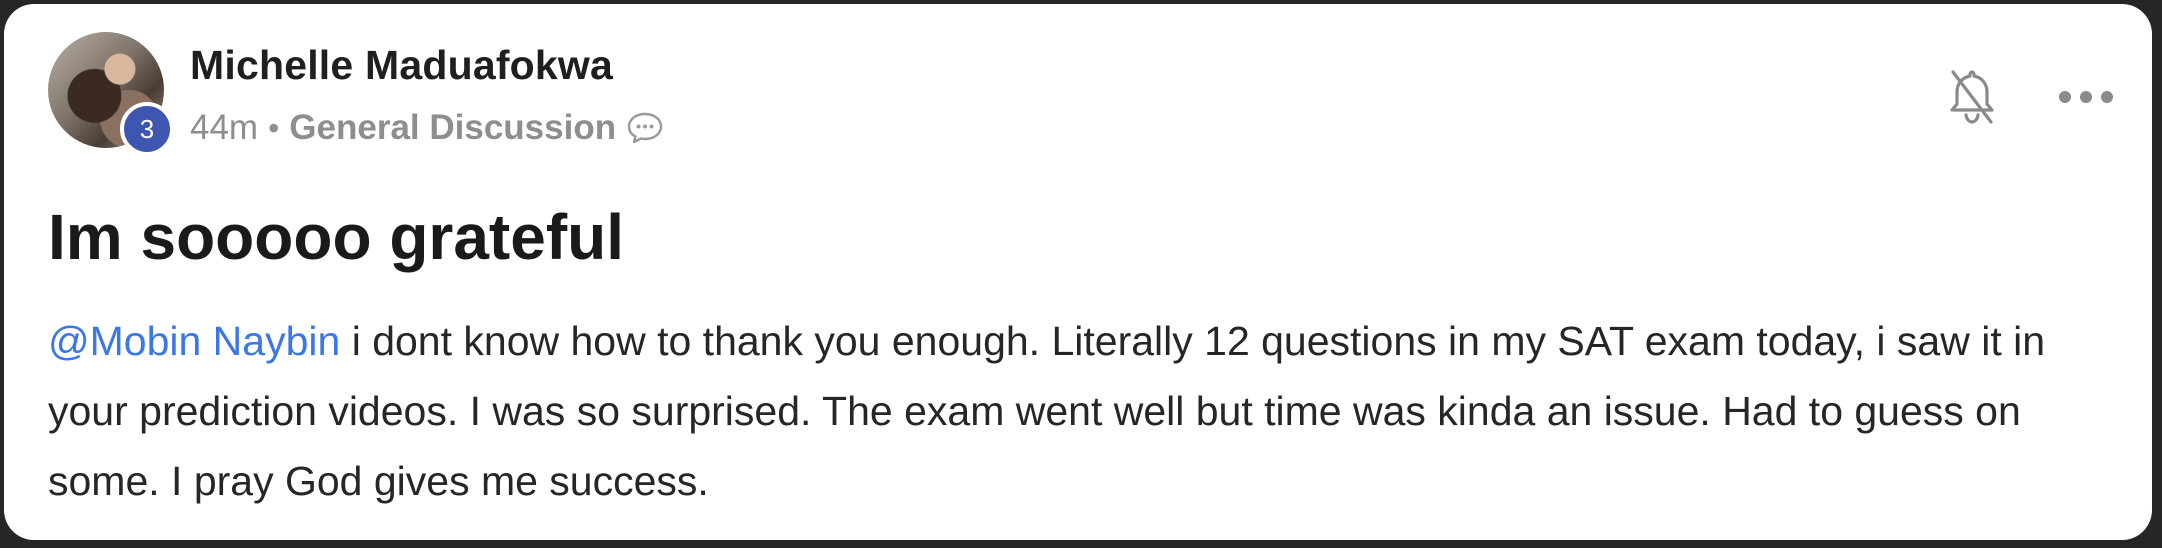 This screenshot has height=548, width=2162. Describe the element at coordinates (645, 128) in the screenshot. I see `chat-bubble-icon` at that location.